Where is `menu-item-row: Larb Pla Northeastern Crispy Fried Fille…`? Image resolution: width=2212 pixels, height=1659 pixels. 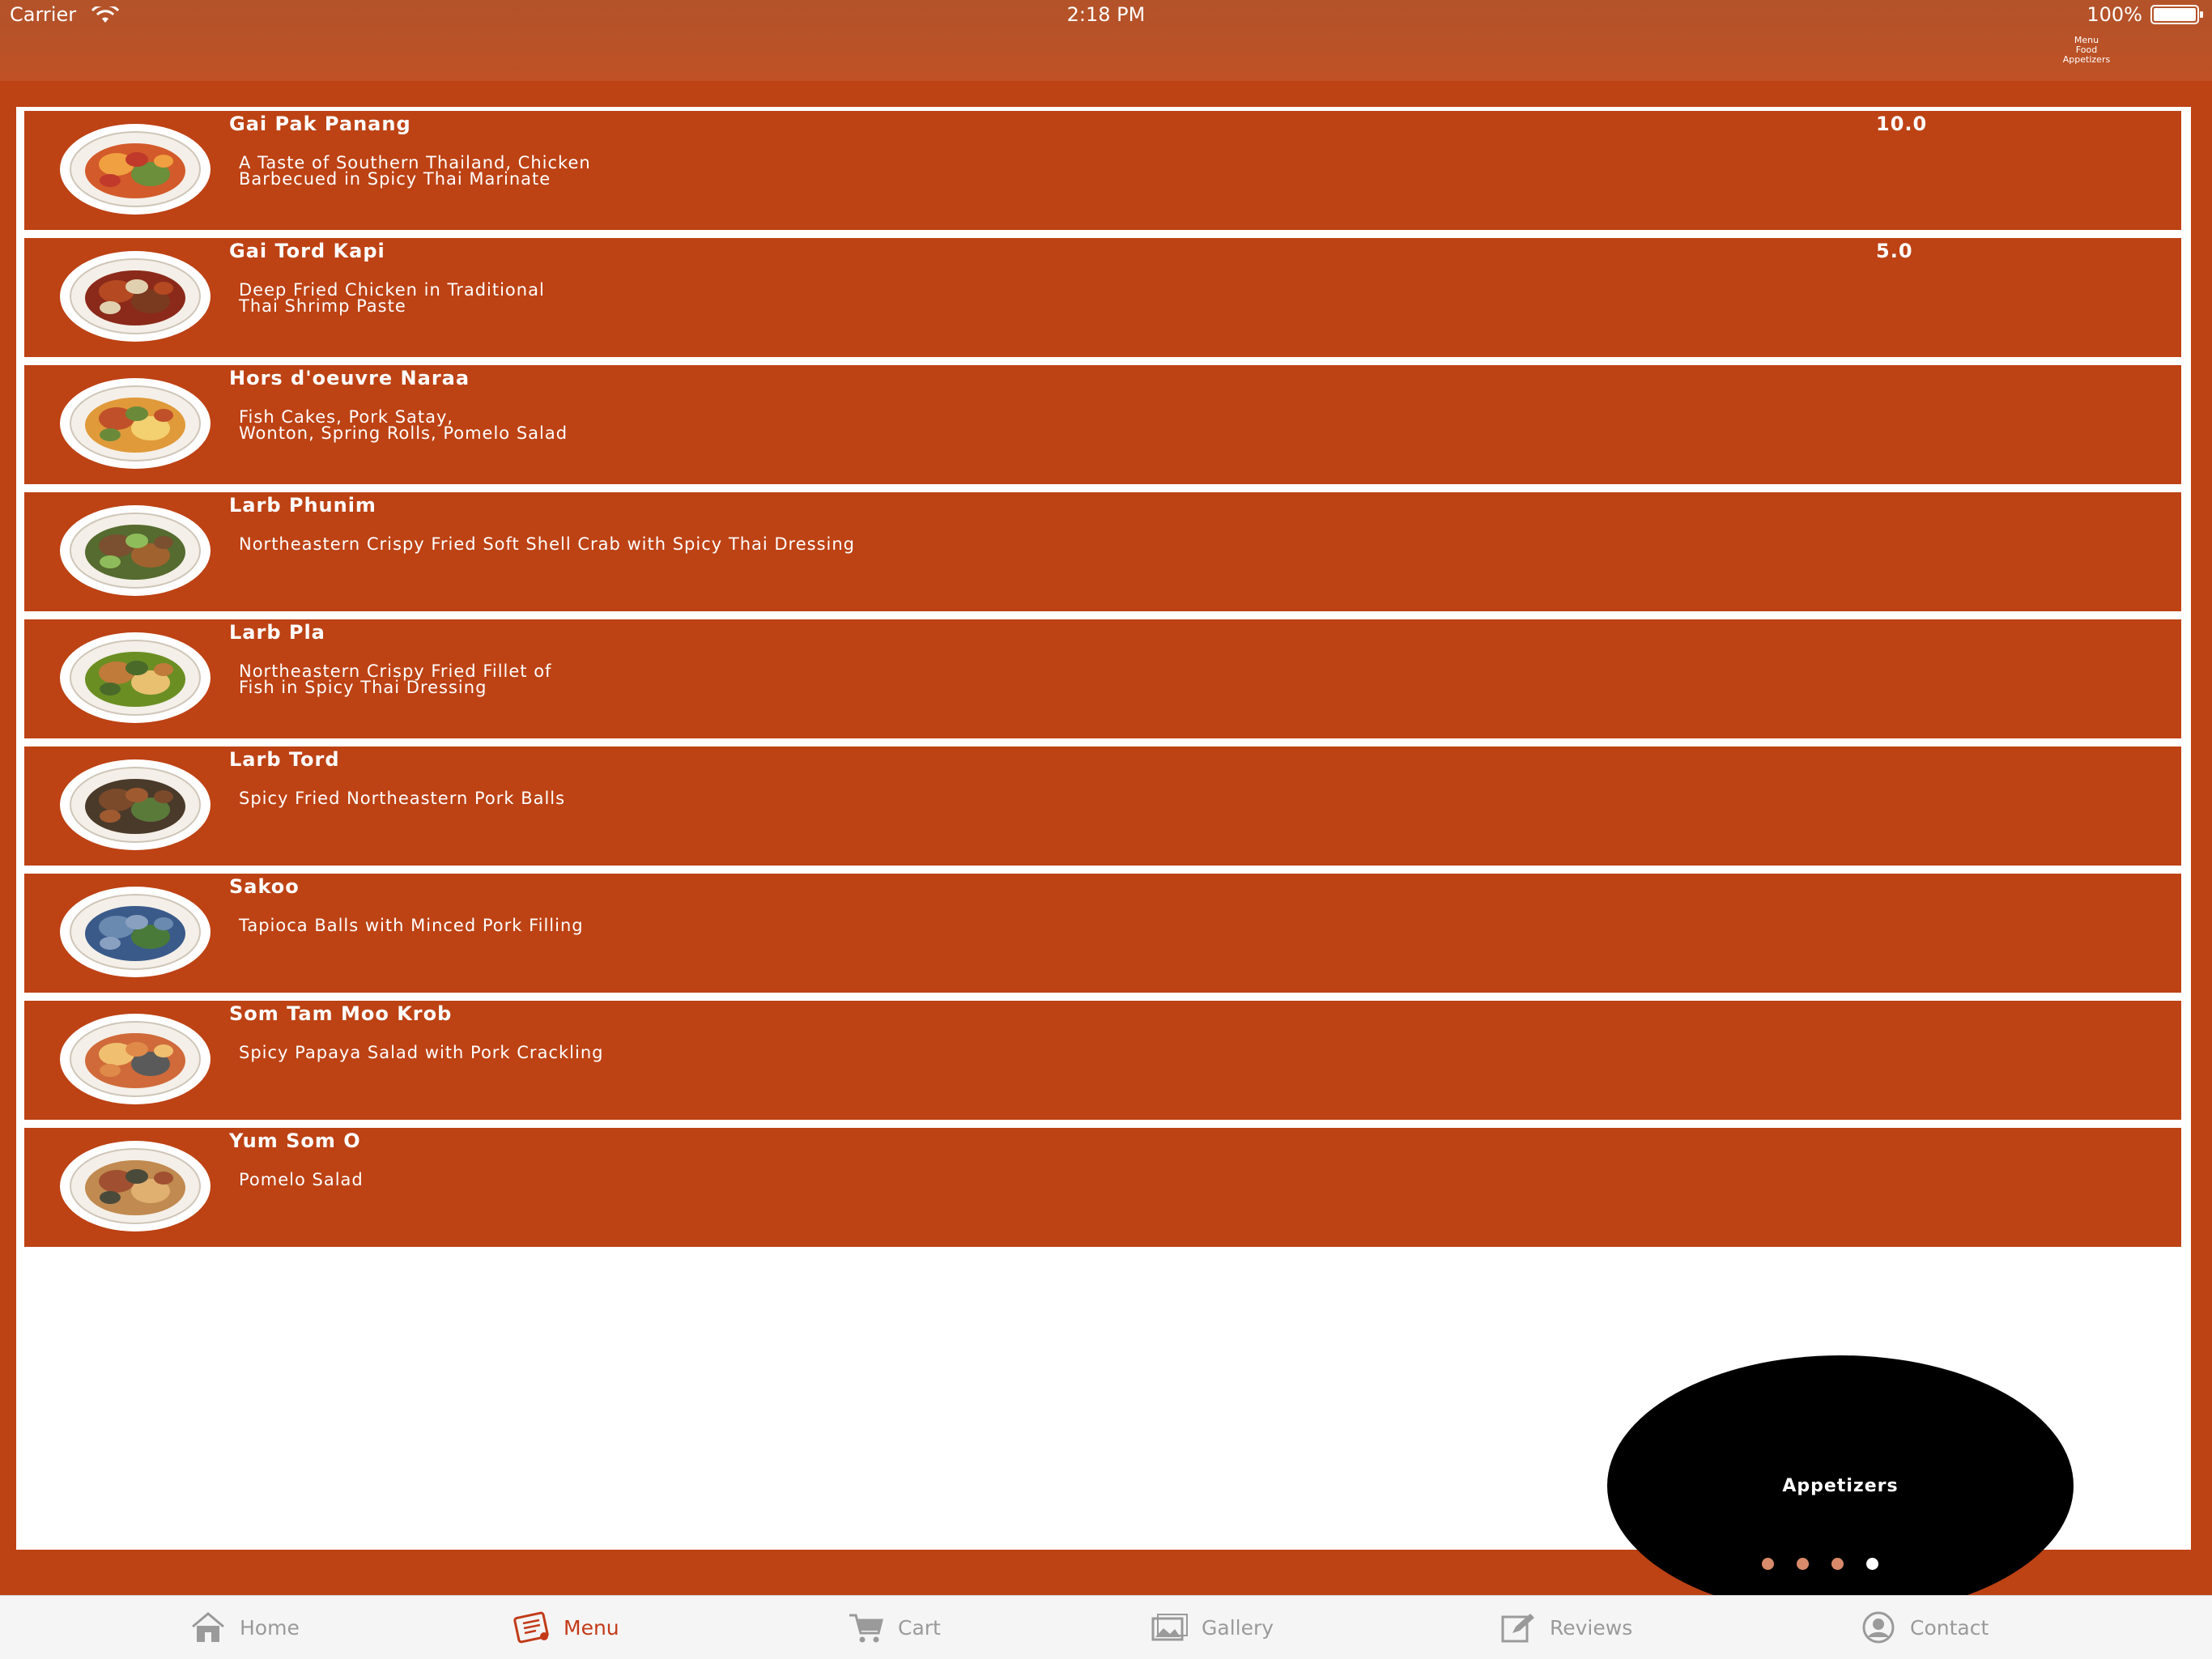
menu-item-row: Larb Pla Northeastern Crispy Fried Fille… is located at coordinates (1104, 678).